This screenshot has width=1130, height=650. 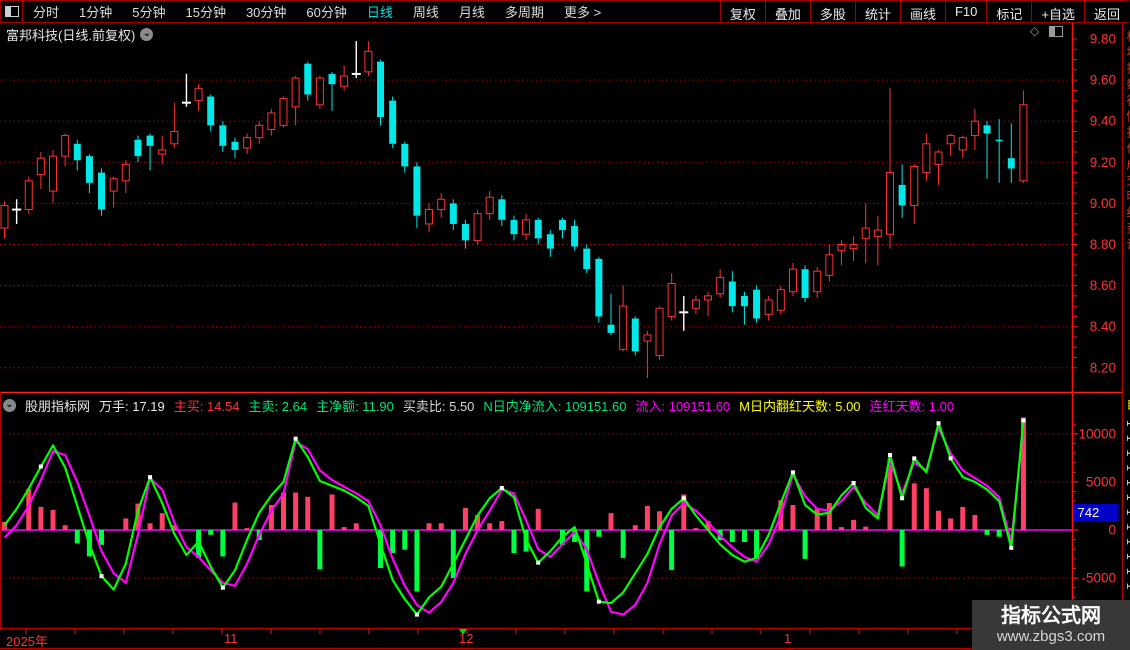 What do you see at coordinates (1103, 121) in the screenshot?
I see `svg-text: 9.40` at bounding box center [1103, 121].